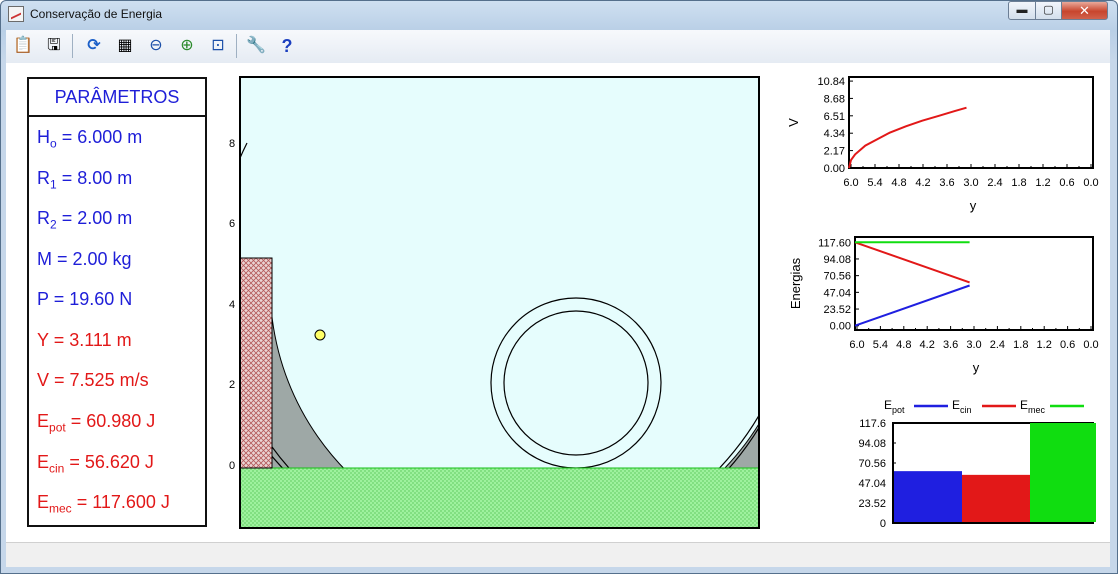 The width and height of the screenshot is (1118, 574). What do you see at coordinates (898, 183) in the screenshot?
I see `x-tick-label: 4.8` at bounding box center [898, 183].